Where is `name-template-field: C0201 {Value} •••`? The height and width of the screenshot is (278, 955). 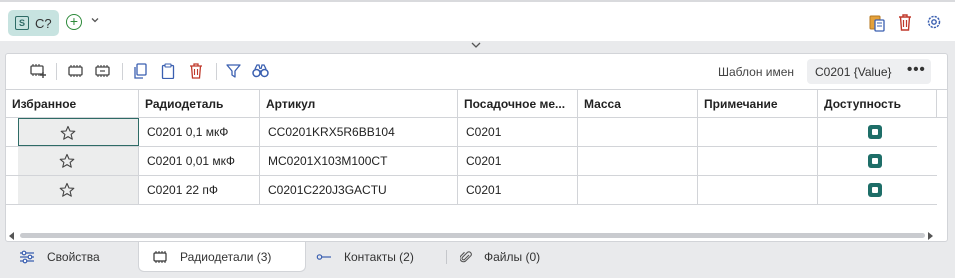
name-template-field: C0201 {Value} ••• is located at coordinates (869, 71).